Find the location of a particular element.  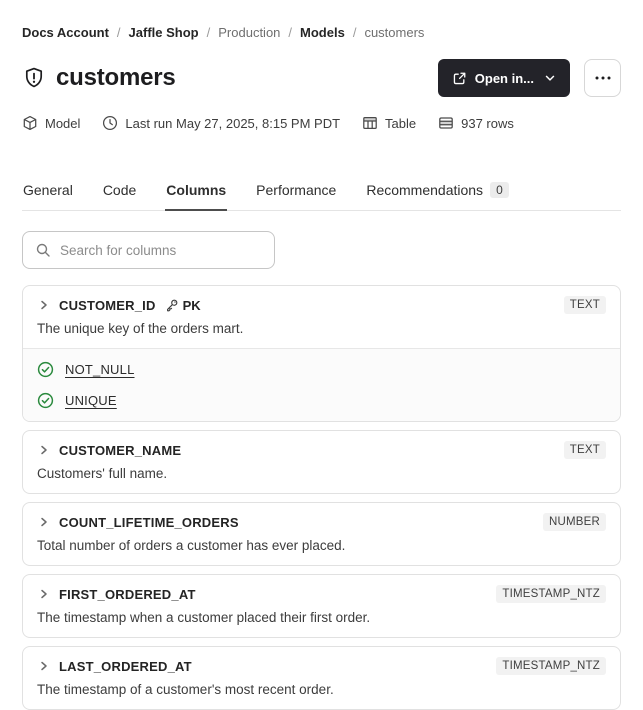

tab-count-badge: 0 is located at coordinates (499, 190).